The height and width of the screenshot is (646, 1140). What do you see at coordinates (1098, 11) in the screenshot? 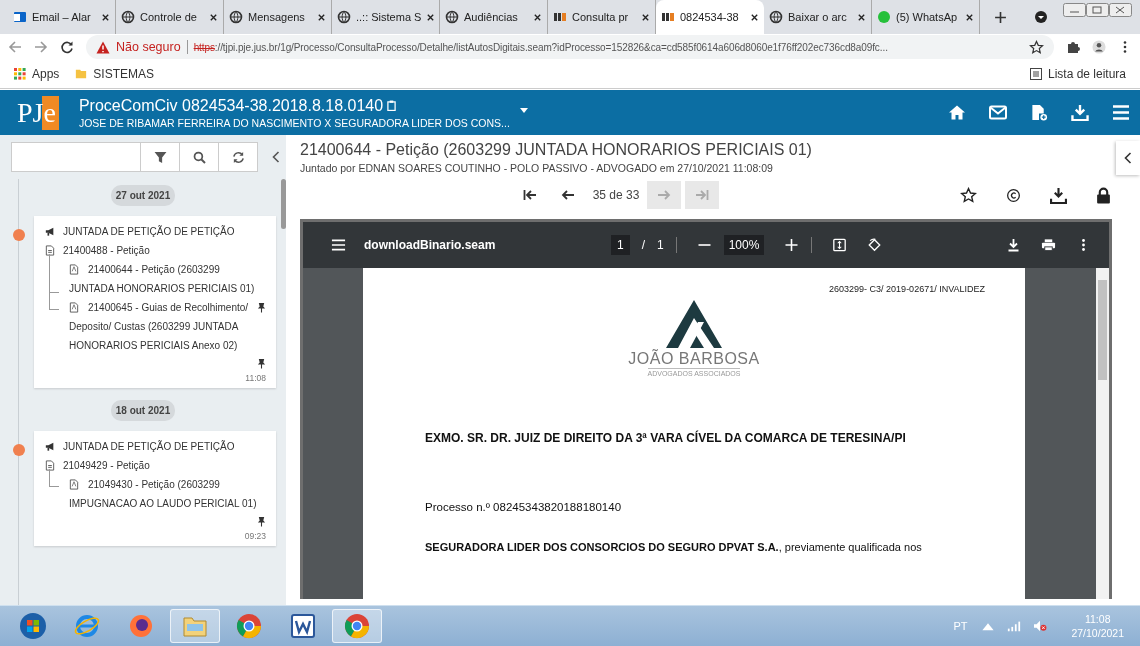
I see `window-controls-drawing` at bounding box center [1098, 11].